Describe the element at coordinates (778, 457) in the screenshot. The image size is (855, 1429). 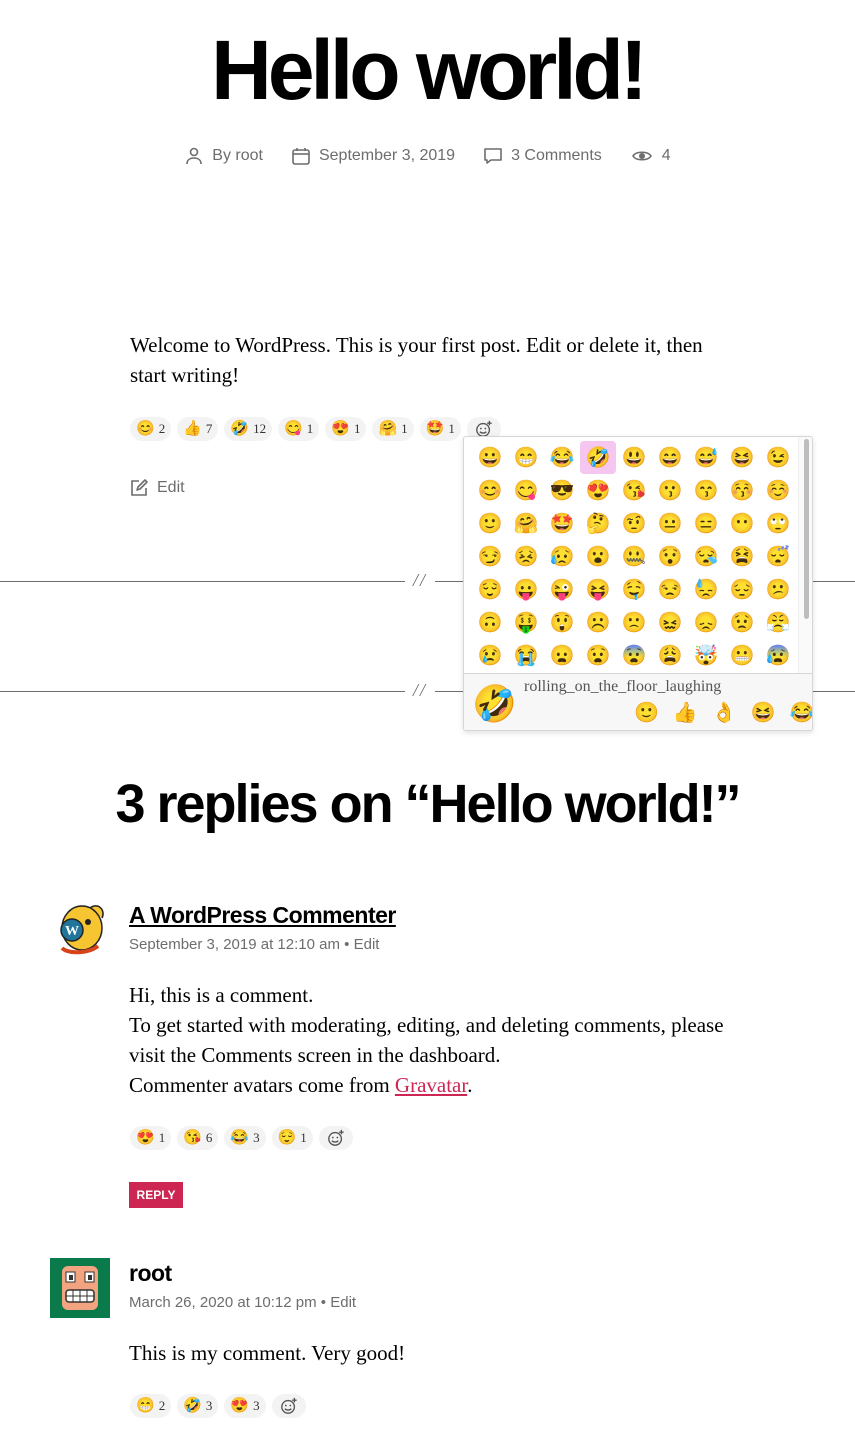
I see `emoji-option: 😉` at that location.